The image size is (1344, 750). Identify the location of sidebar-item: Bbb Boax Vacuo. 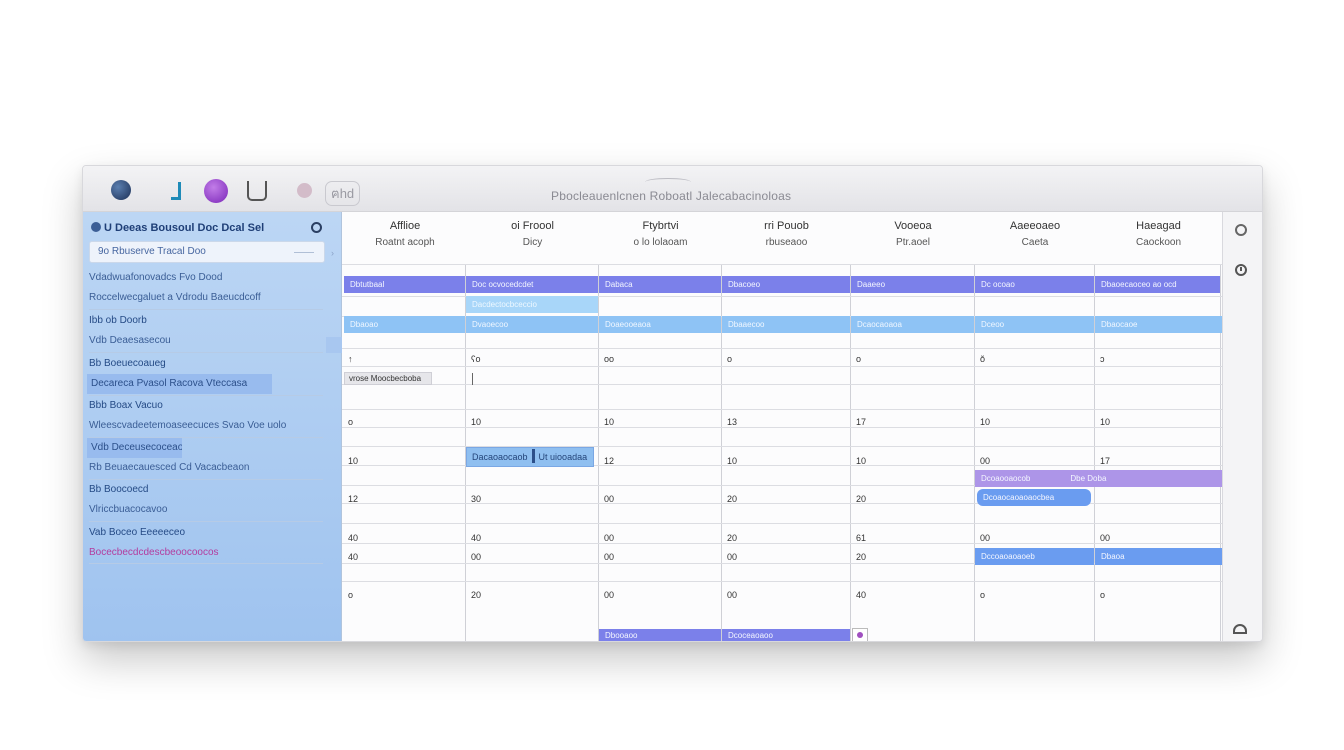
(203, 406).